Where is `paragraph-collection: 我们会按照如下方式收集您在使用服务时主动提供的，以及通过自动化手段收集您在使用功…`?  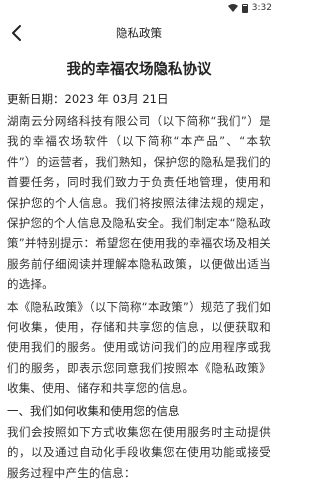
paragraph-collection: 我们会按照如下方式收集您在使用服务时主动提供的，以及通过自动化手段收集您在使用功… is located at coordinates (139, 452).